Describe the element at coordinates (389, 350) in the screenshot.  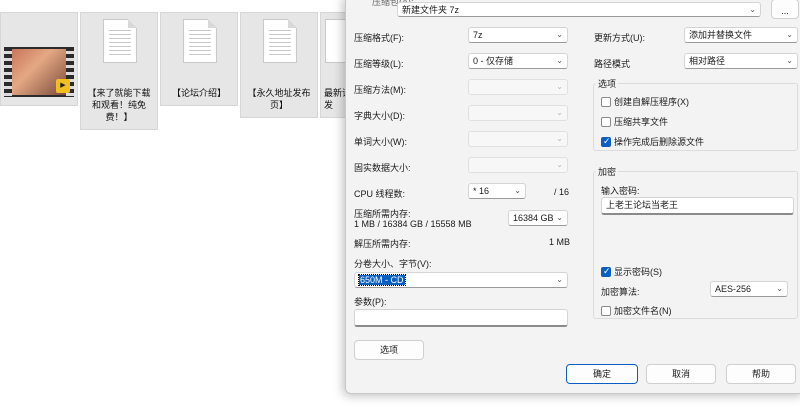
I see `options-button: 选项` at that location.